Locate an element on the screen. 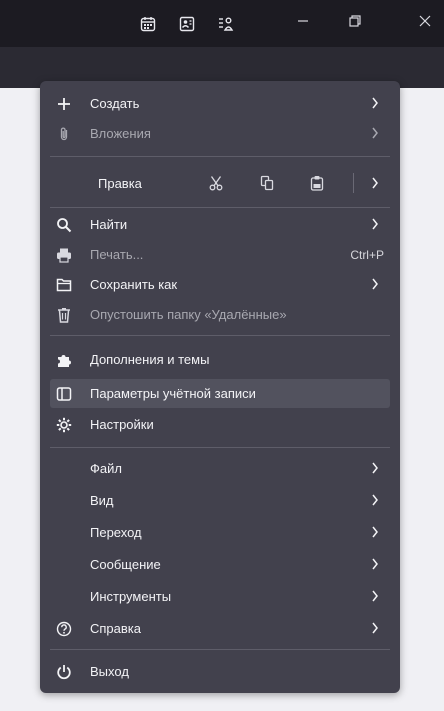  menu-item-message: Сообщение is located at coordinates (220, 564).